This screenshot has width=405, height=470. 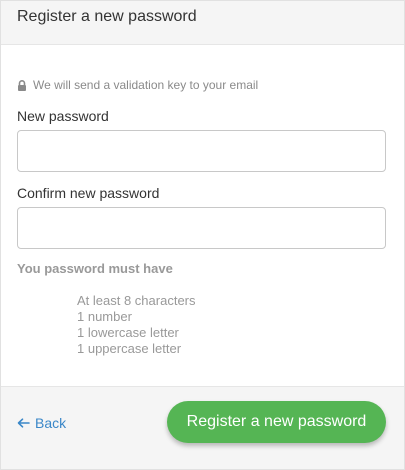 What do you see at coordinates (95, 268) in the screenshot?
I see `password-rules-title: You password must have` at bounding box center [95, 268].